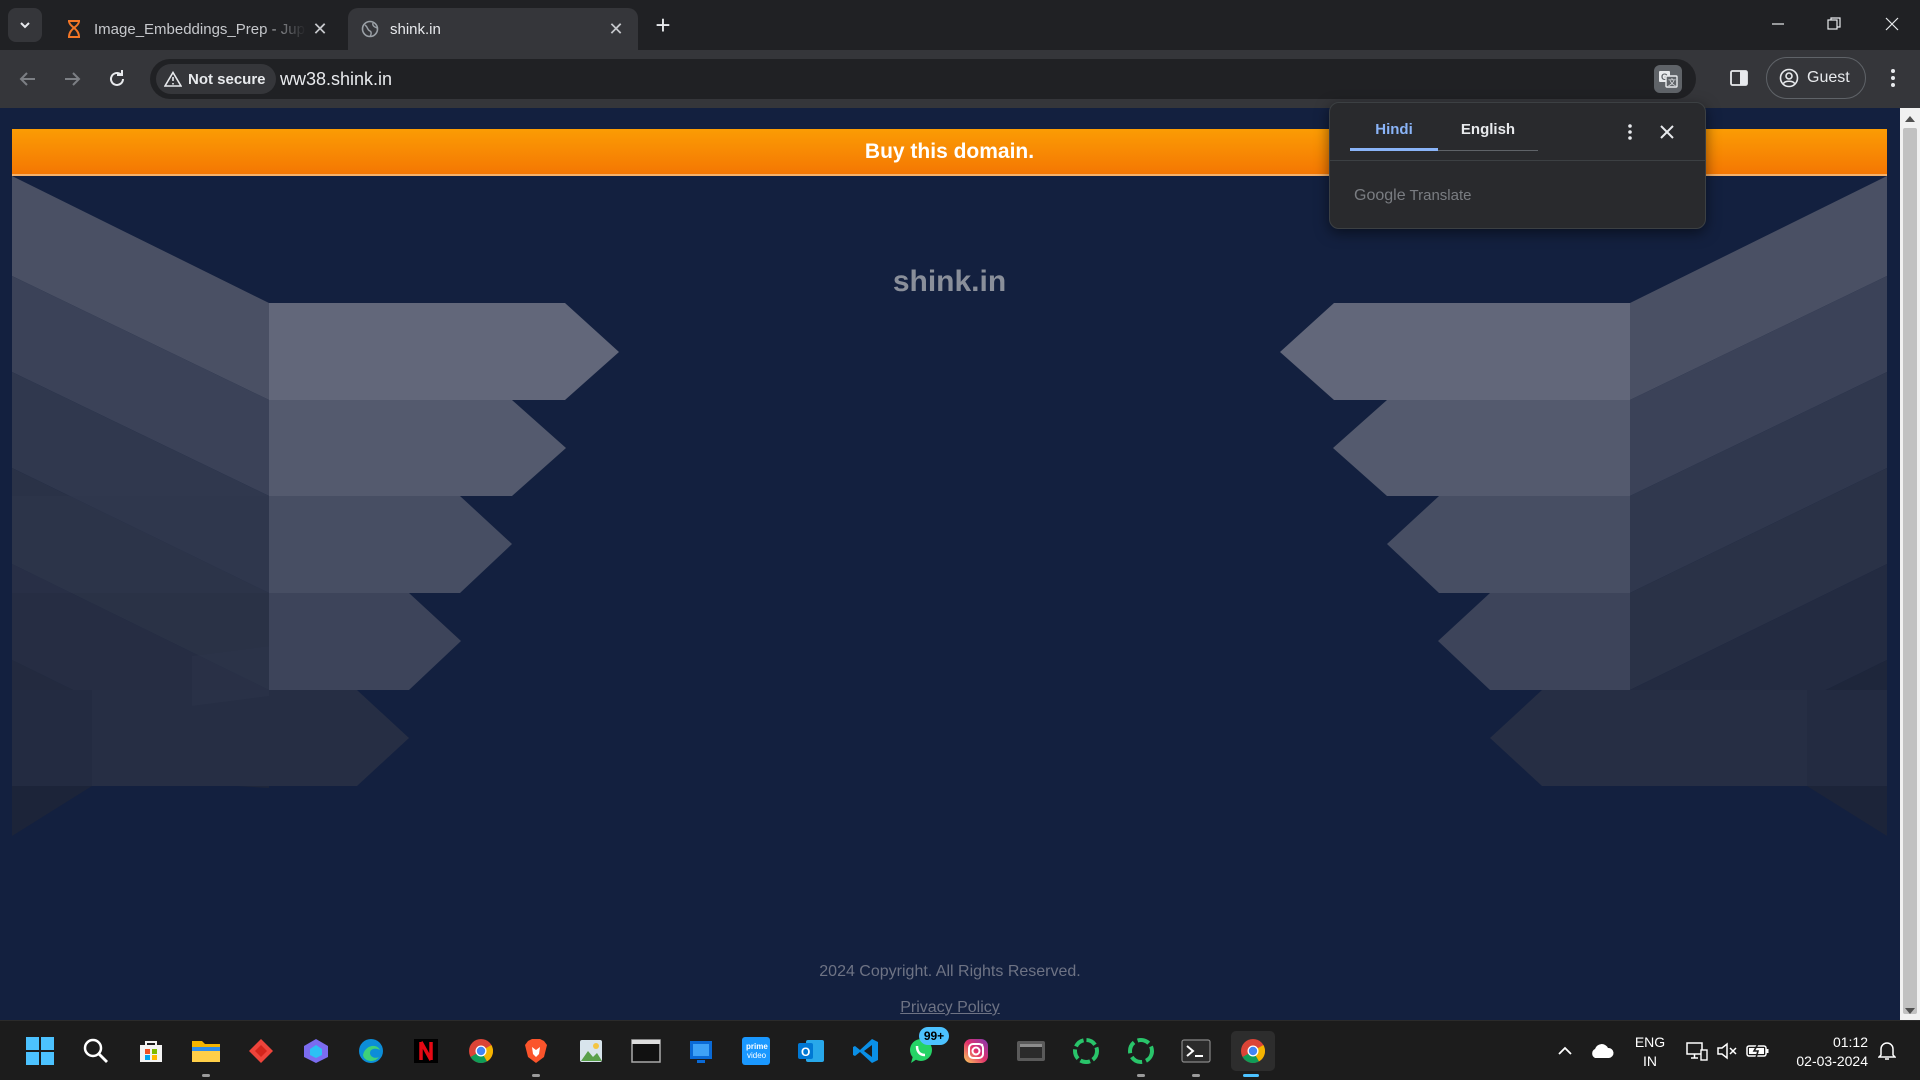 Image resolution: width=1920 pixels, height=1080 pixels. What do you see at coordinates (757, 1055) in the screenshot?
I see `svg-text: video` at bounding box center [757, 1055].